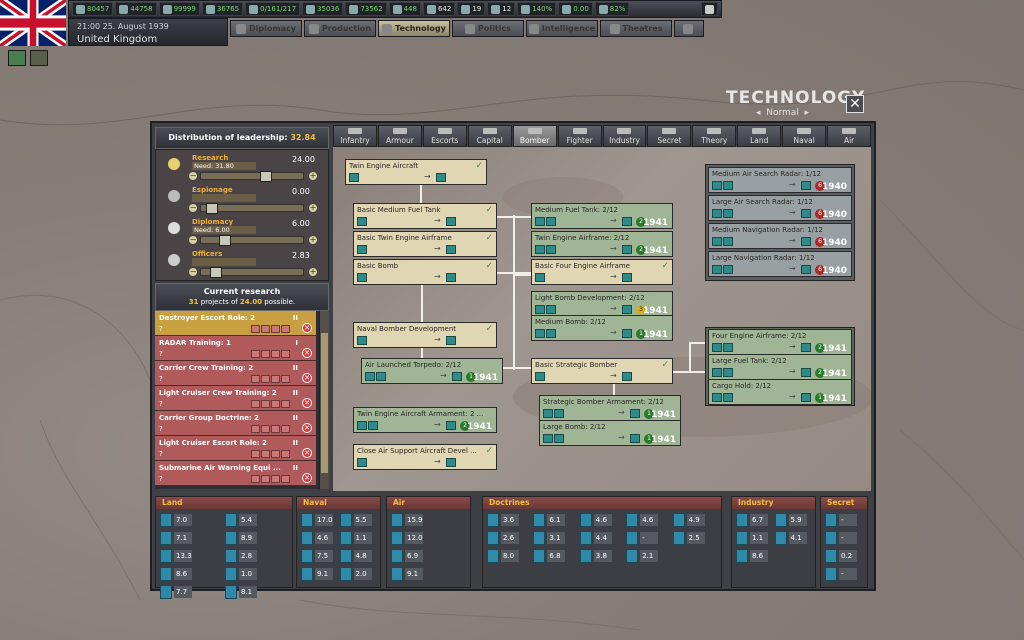  What do you see at coordinates (489, 136) in the screenshot?
I see `tab-capital: Capital` at bounding box center [489, 136].